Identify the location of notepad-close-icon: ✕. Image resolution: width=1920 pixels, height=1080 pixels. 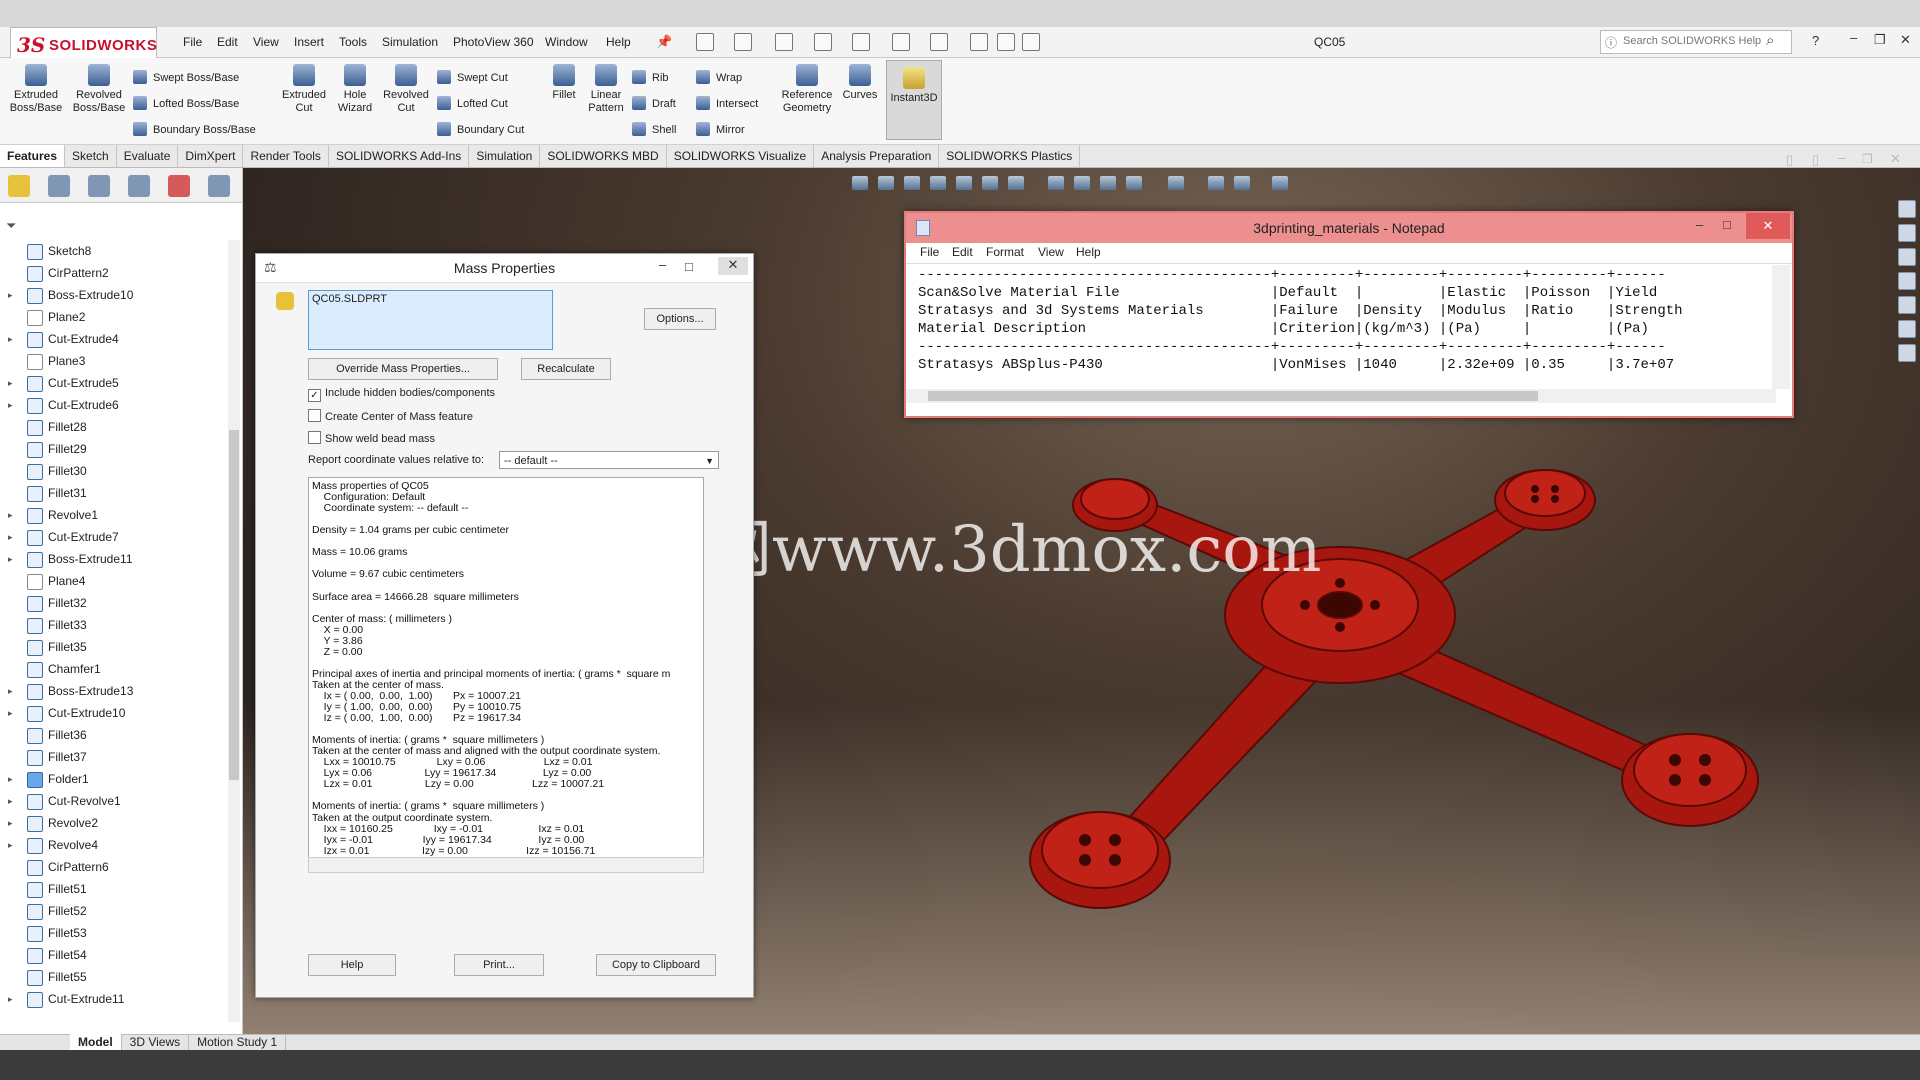
(1768, 226).